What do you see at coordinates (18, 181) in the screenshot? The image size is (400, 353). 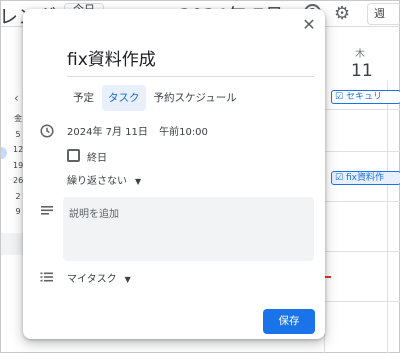 I see `mini-calendar-day: 26` at bounding box center [18, 181].